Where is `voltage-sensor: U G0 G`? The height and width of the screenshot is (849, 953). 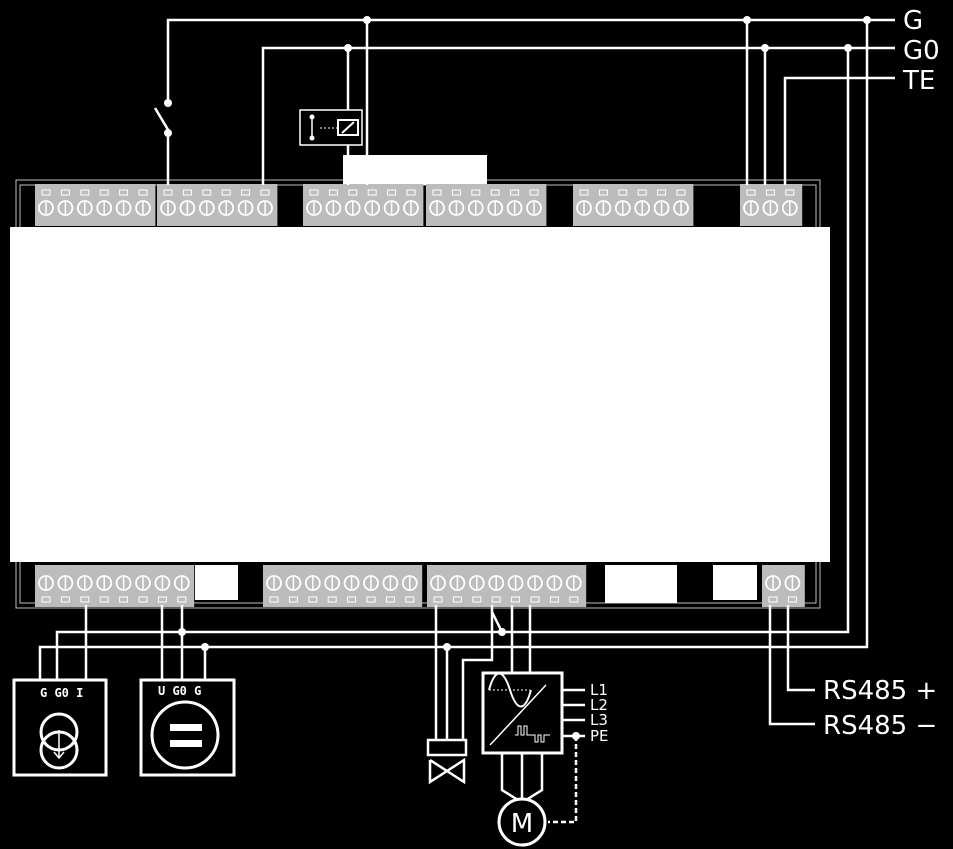 voltage-sensor: U G0 G is located at coordinates (187, 727).